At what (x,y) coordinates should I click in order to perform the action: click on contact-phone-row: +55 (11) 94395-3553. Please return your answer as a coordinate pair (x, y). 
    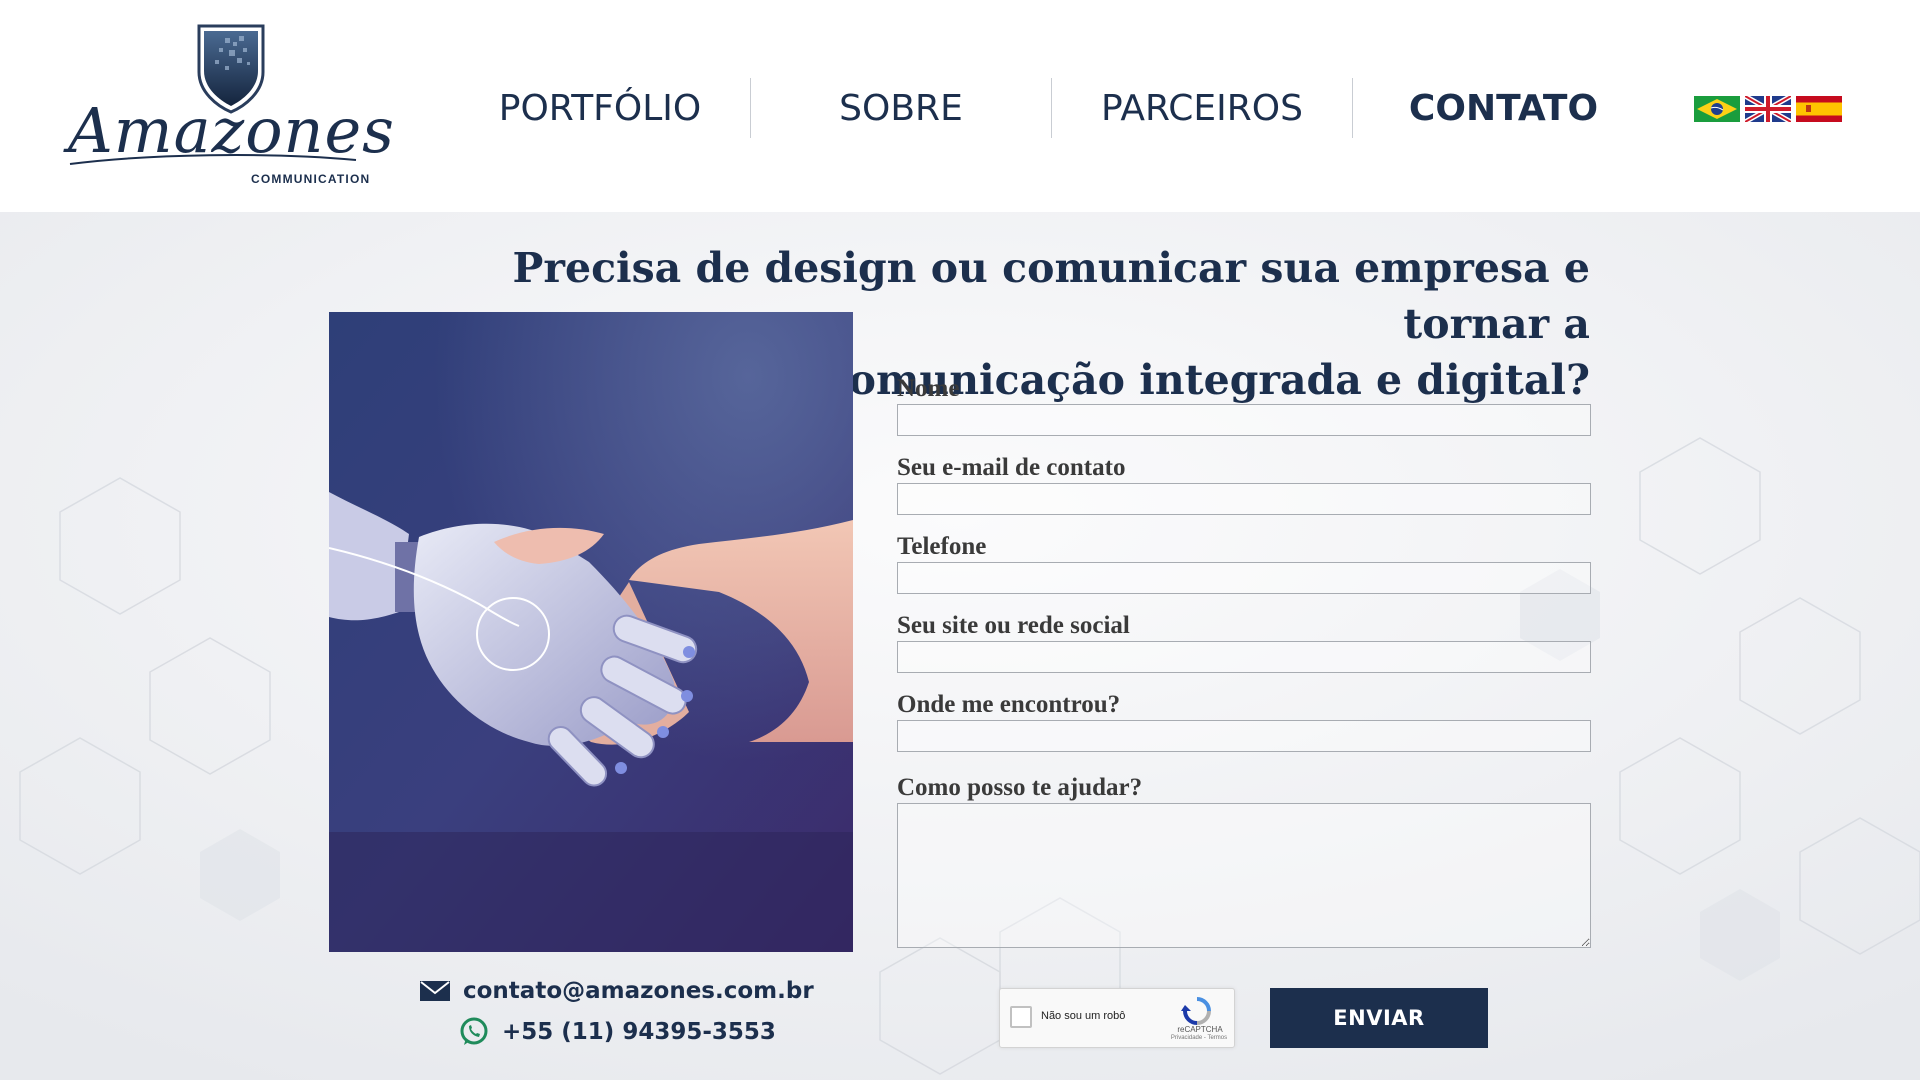
    Looking at the image, I should click on (617, 1032).